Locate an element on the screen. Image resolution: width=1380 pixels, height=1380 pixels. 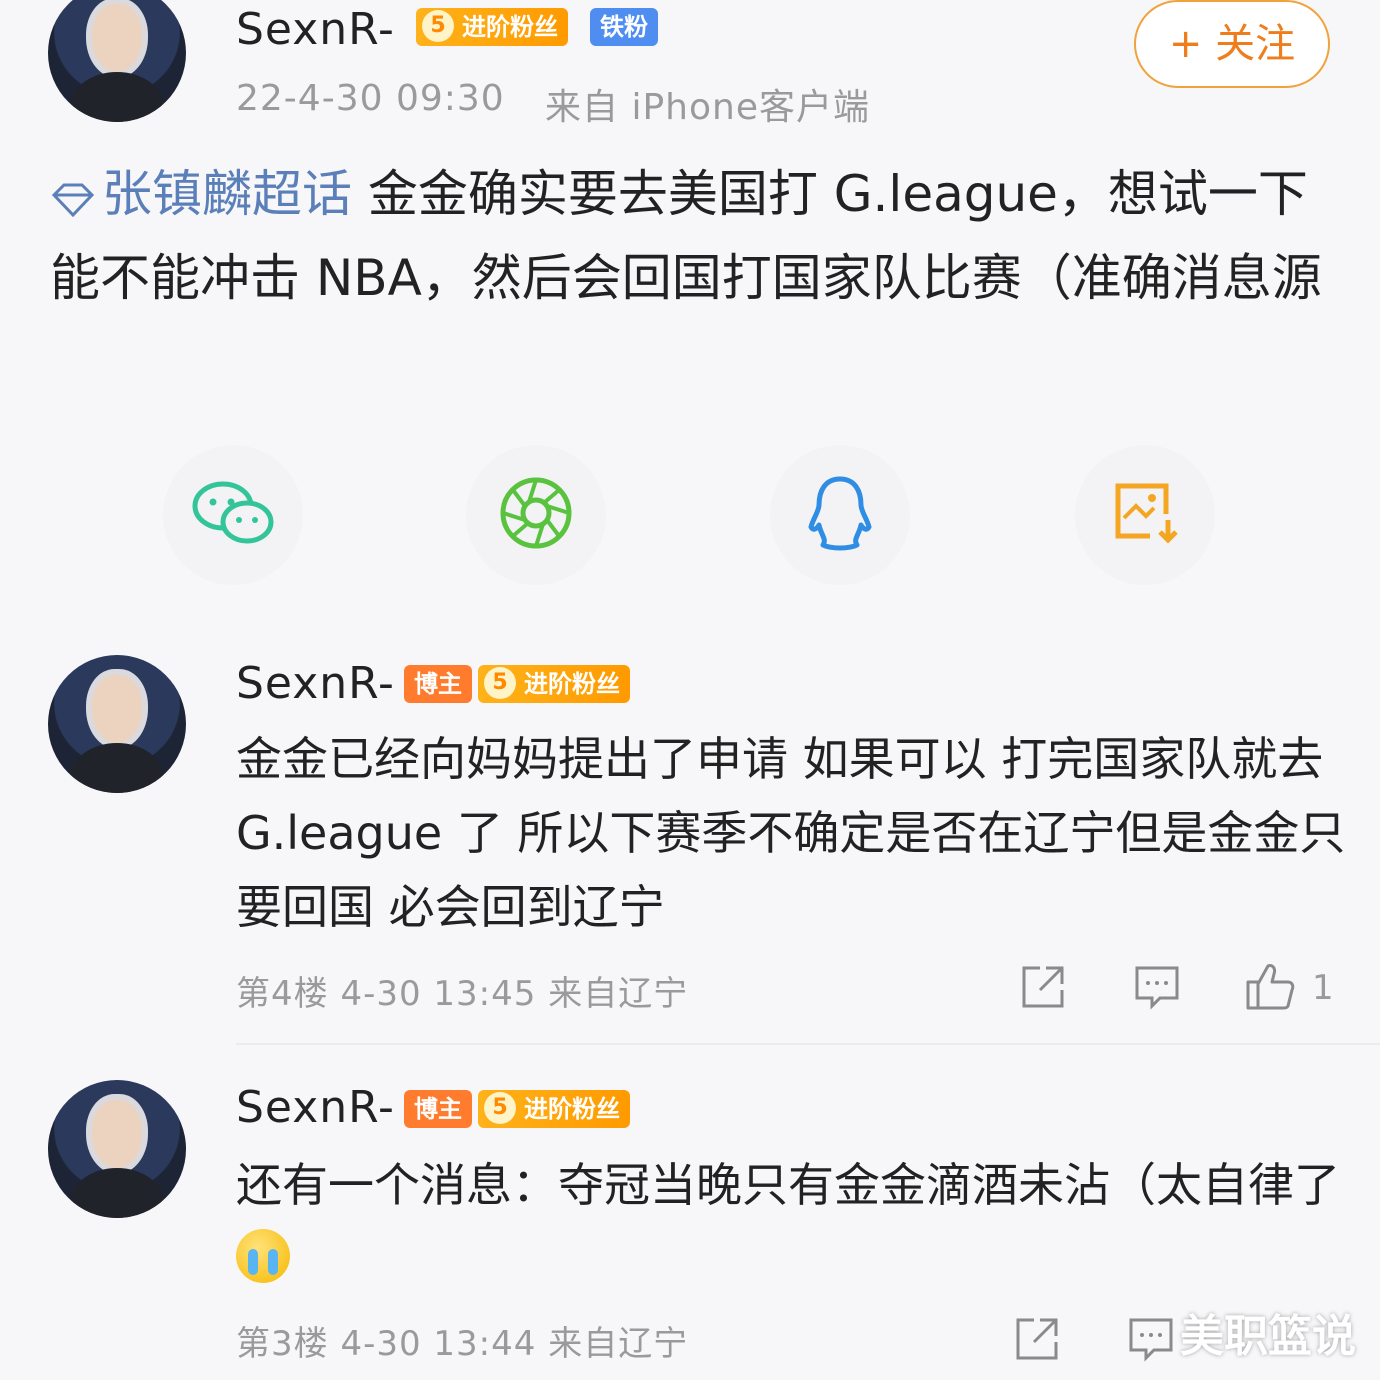
post-source: 来自 iPhone客户端 is located at coordinates (707, 107).